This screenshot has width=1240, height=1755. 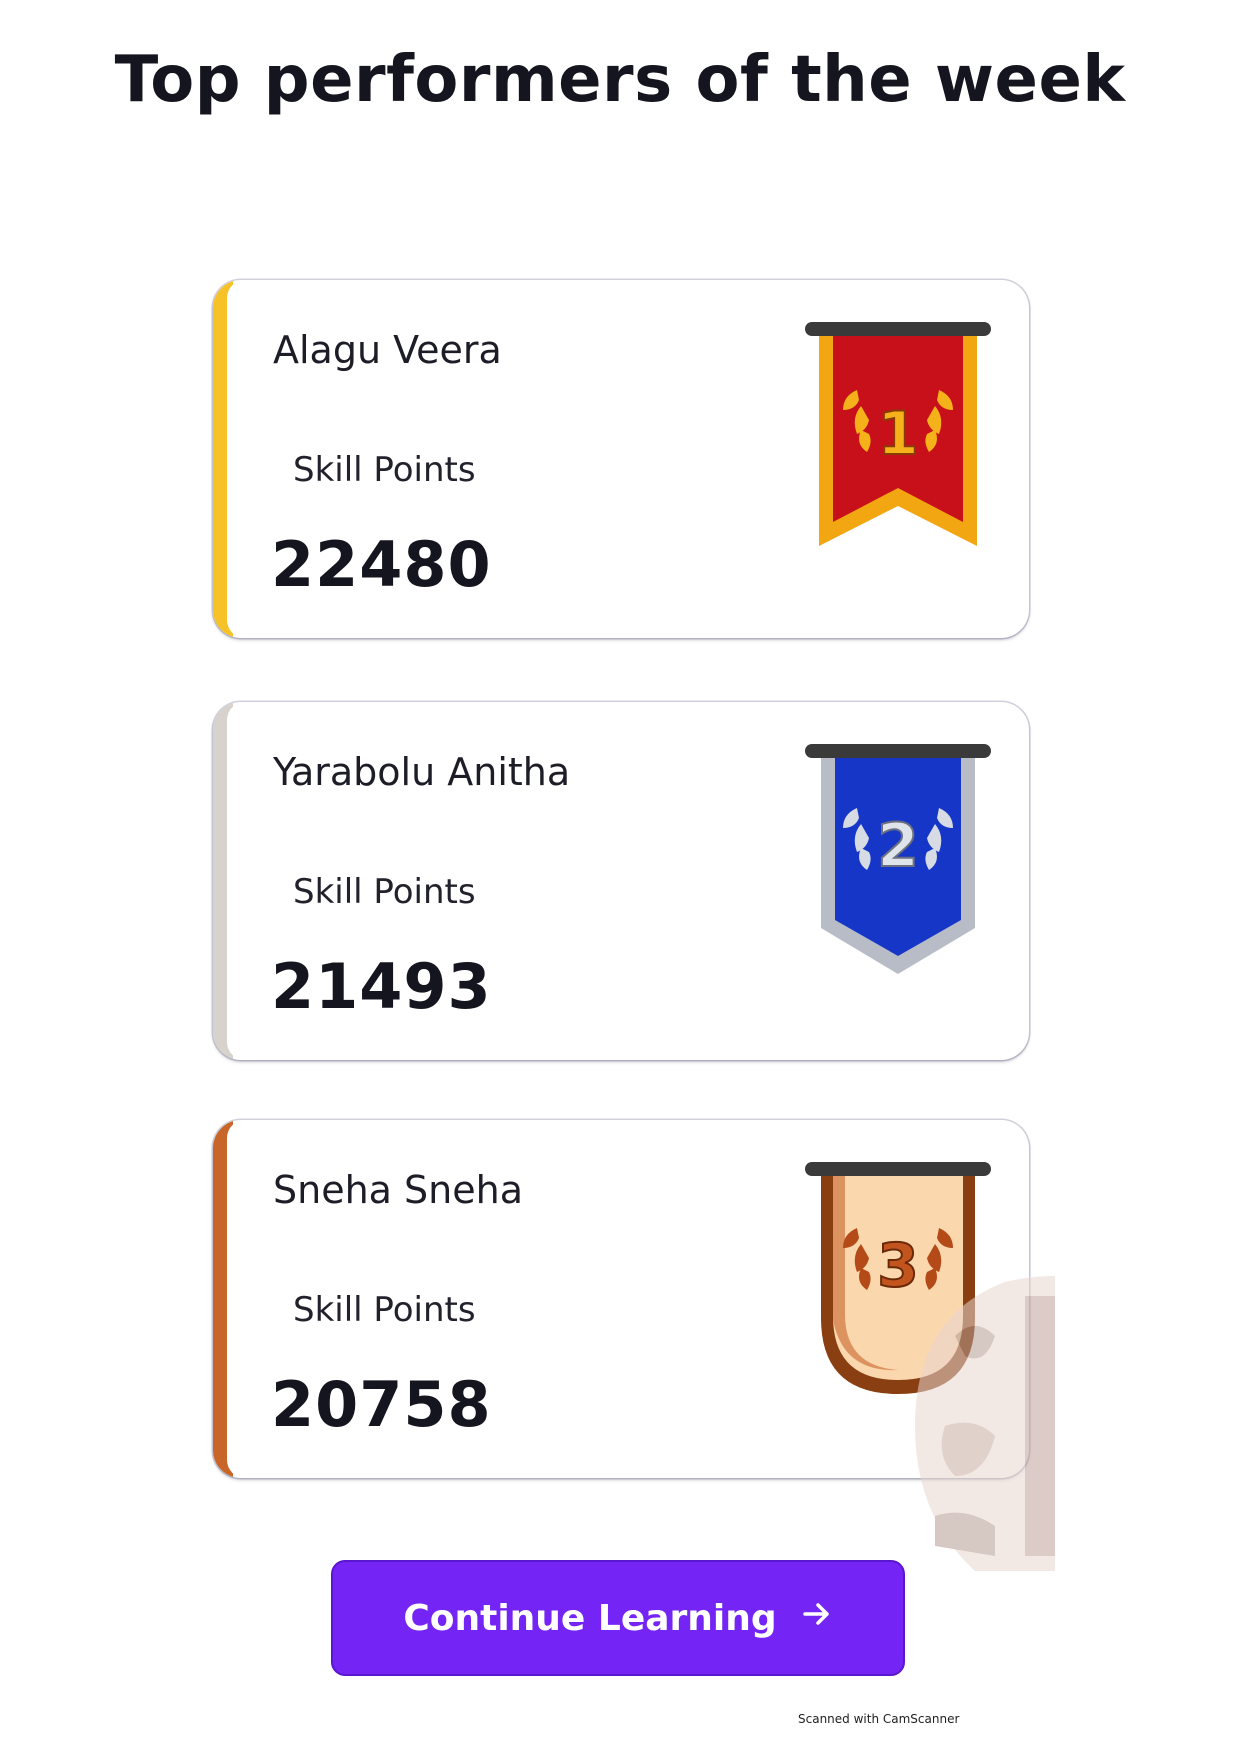 I want to click on skill-points-value: 21493, so click(x=381, y=986).